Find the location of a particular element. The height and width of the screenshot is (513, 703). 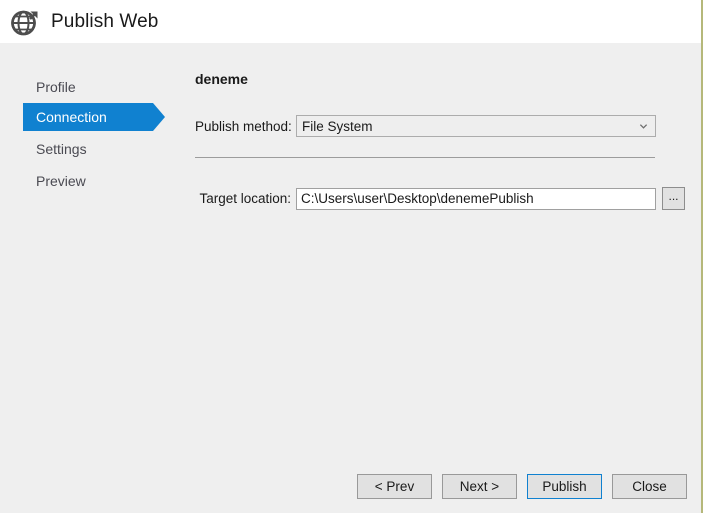

globe-publish-icon is located at coordinates (24, 22).